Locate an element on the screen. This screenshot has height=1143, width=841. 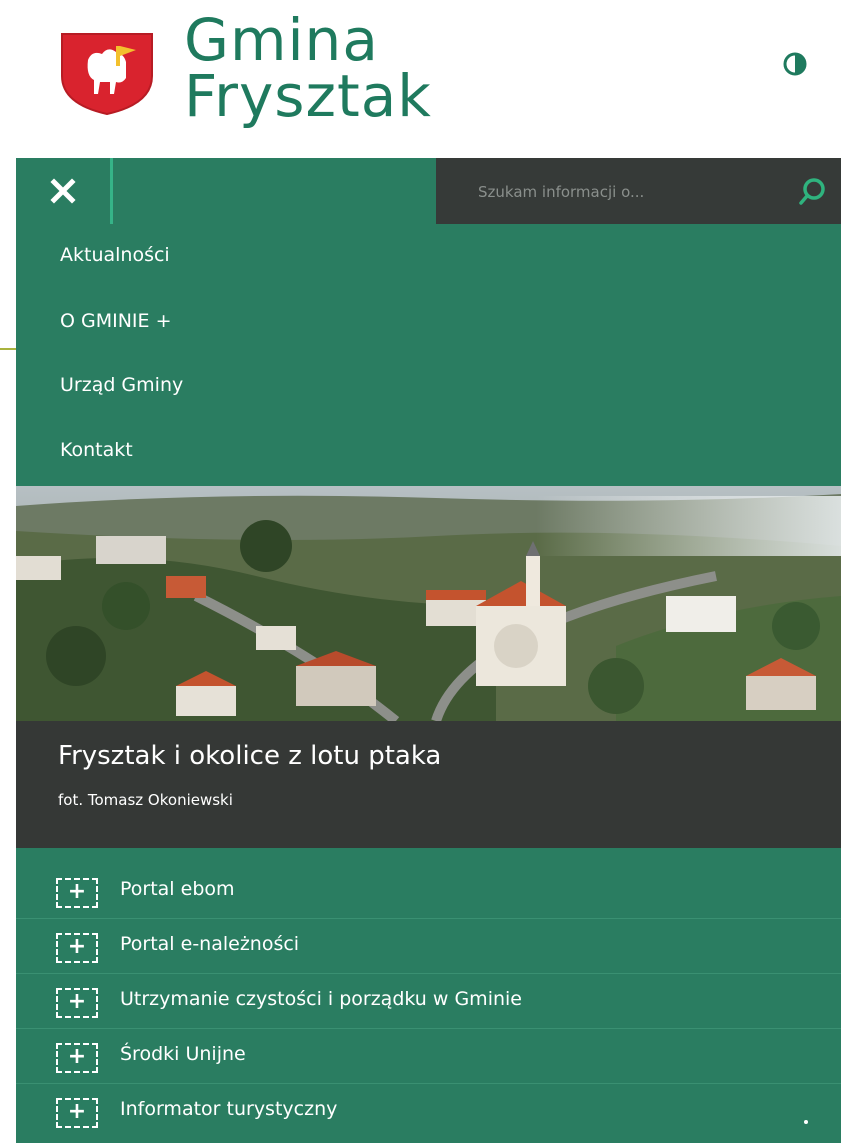
menu-item-o-gminie: O GMINIE + is located at coordinates (116, 321).